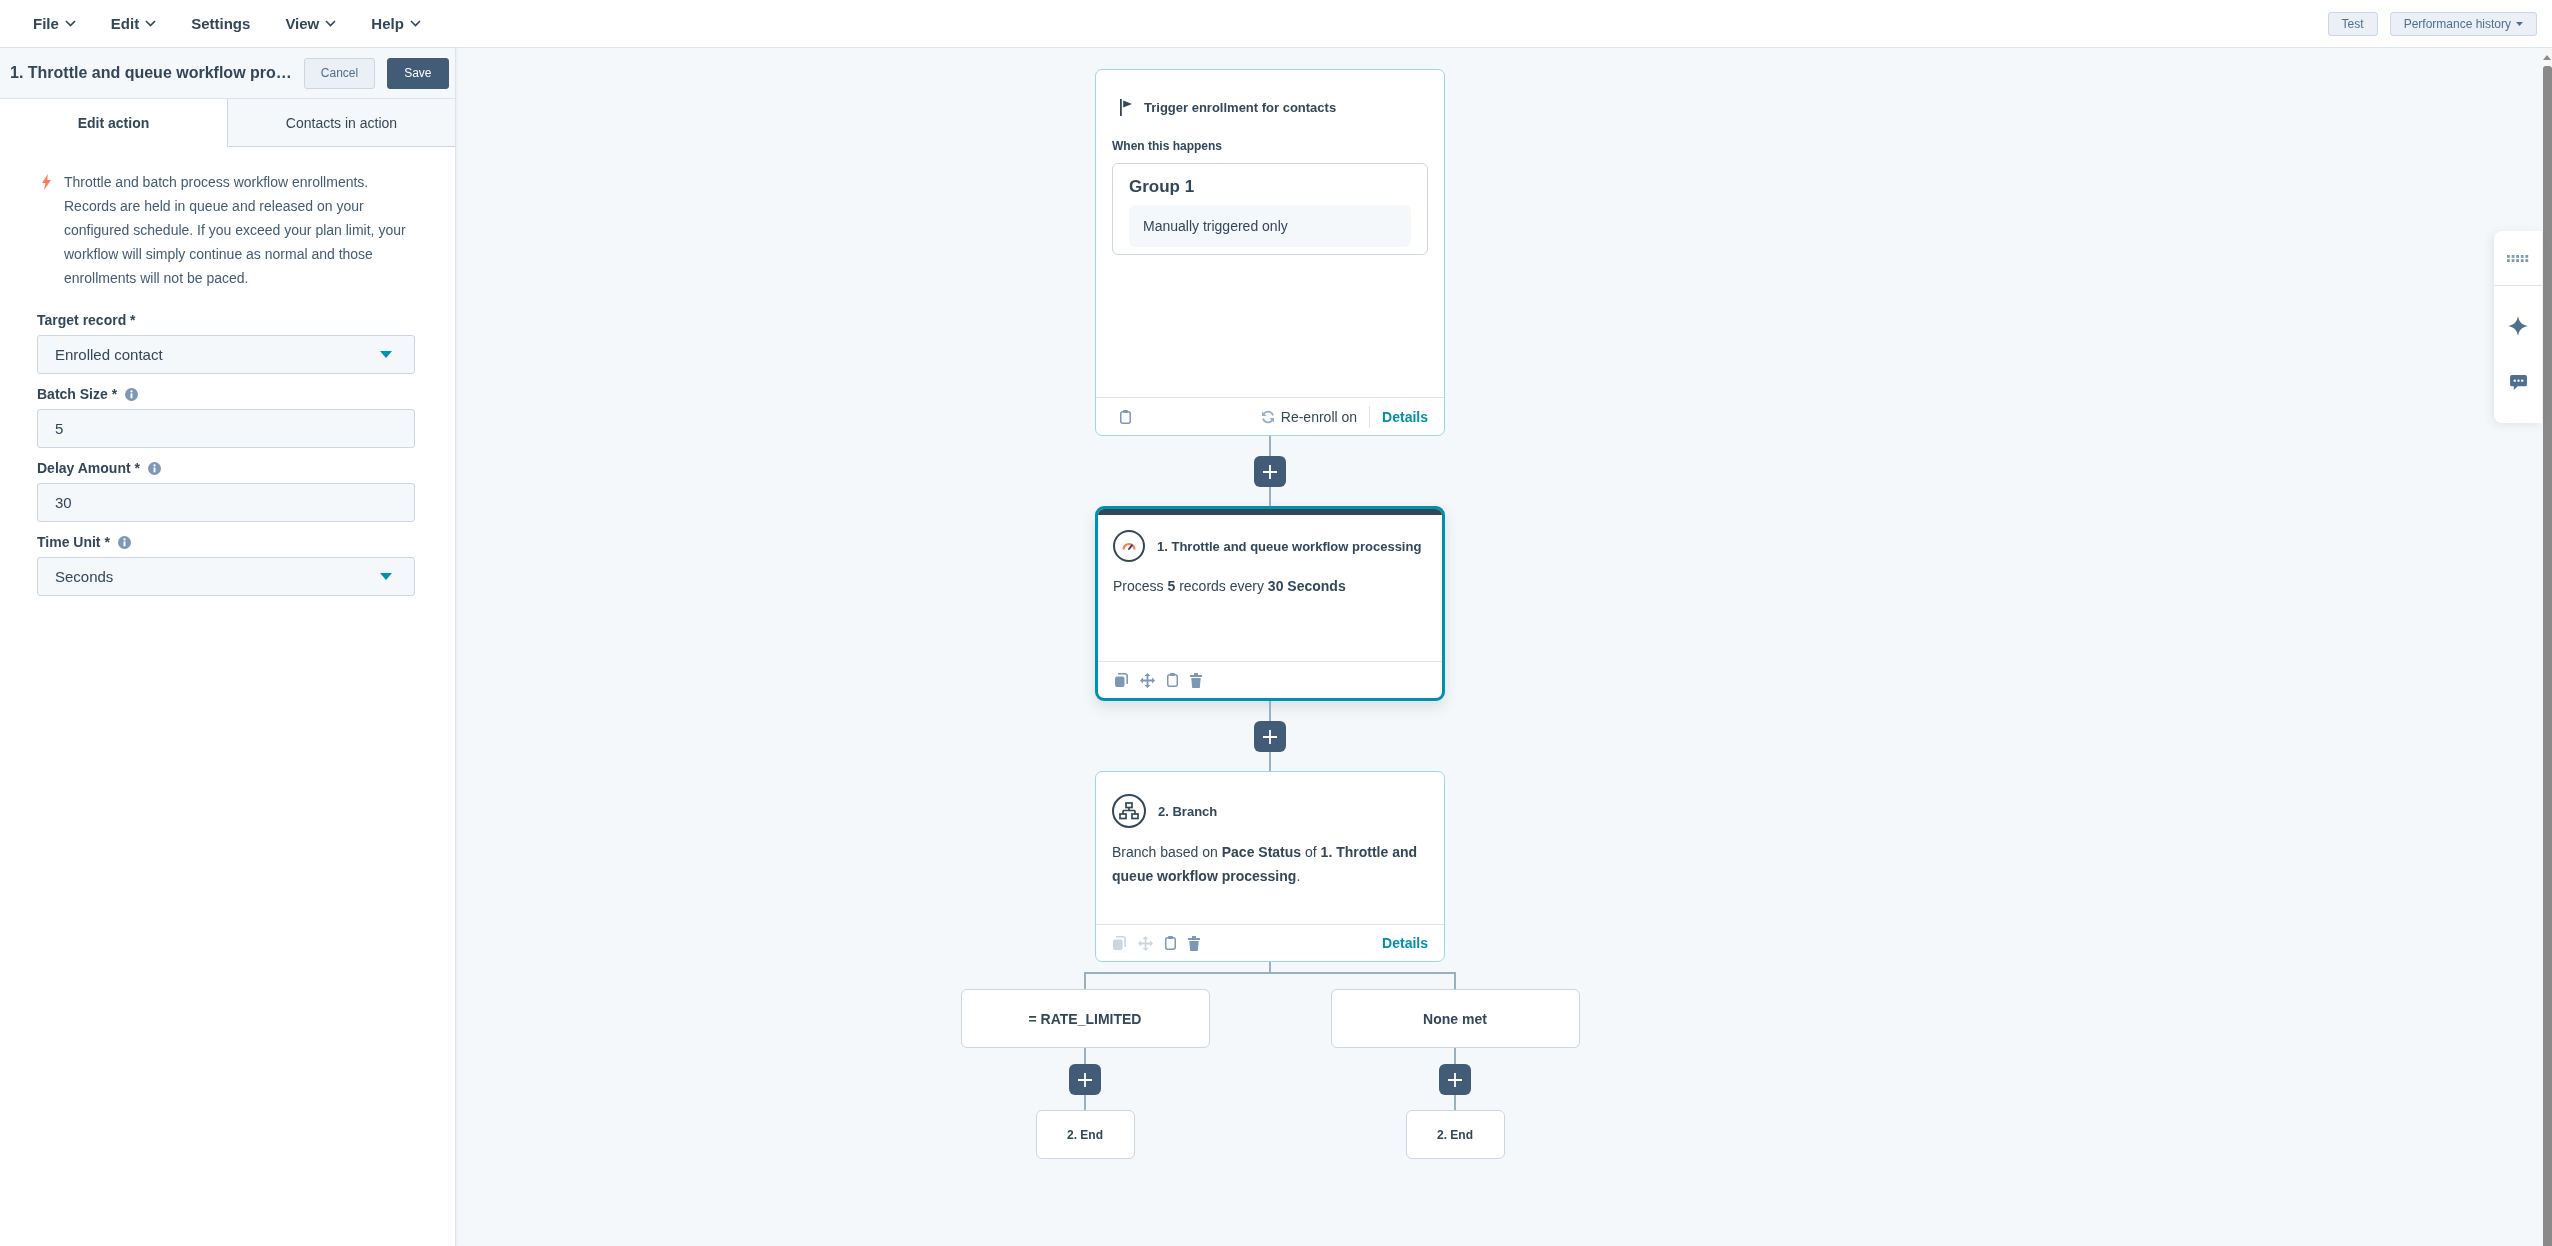 The width and height of the screenshot is (2552, 1246). Describe the element at coordinates (2352, 23) in the screenshot. I see `toolbar-button: Test` at that location.